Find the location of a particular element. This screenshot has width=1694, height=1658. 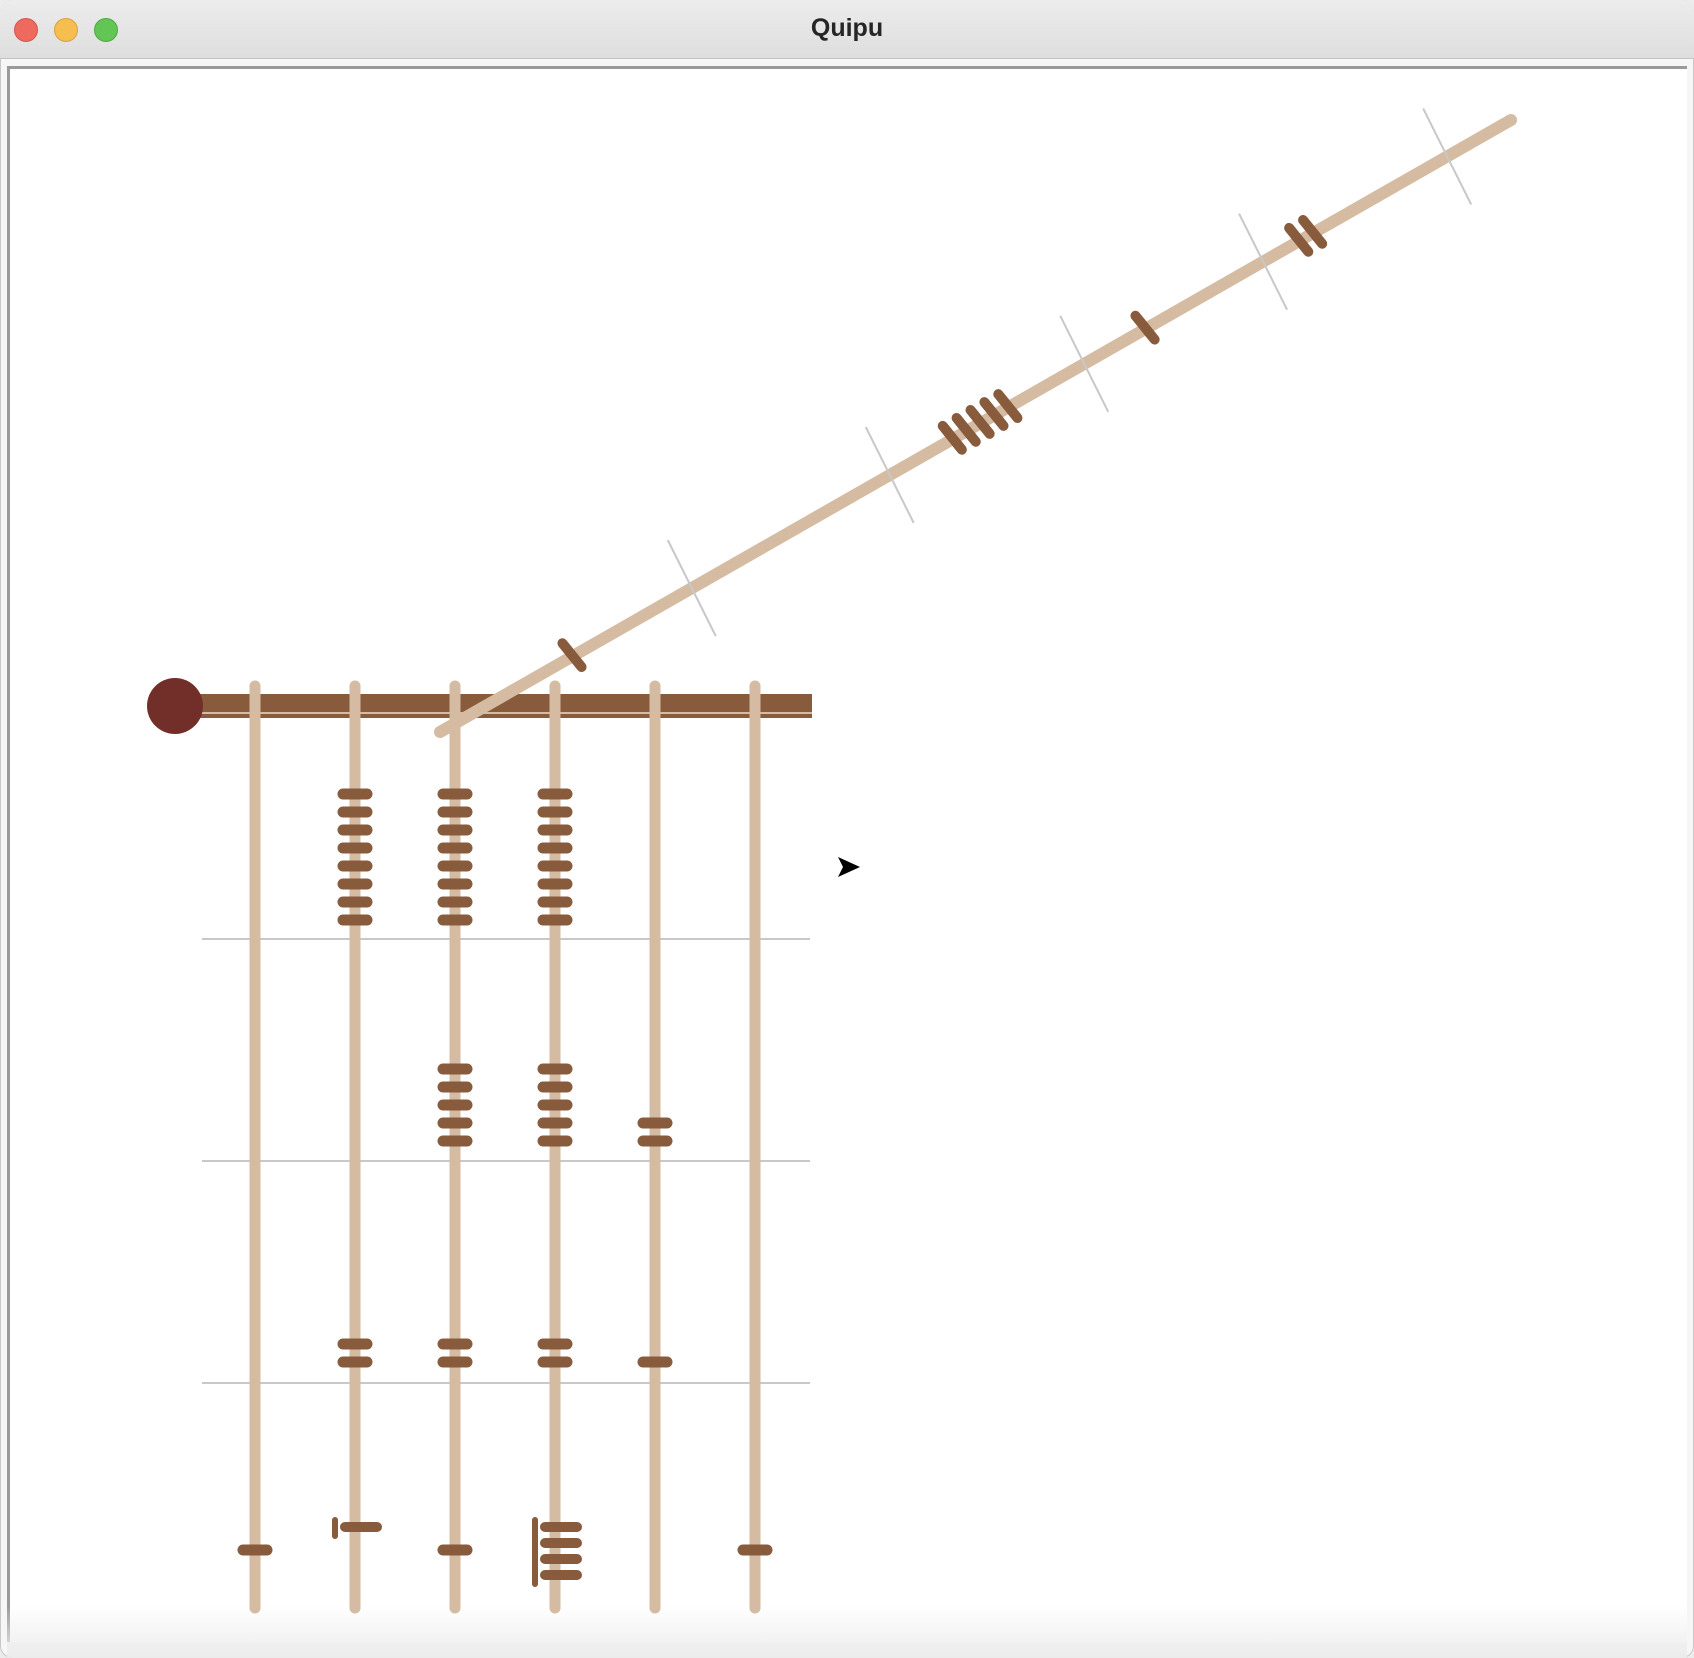

place-value-guides is located at coordinates (506, 1161).